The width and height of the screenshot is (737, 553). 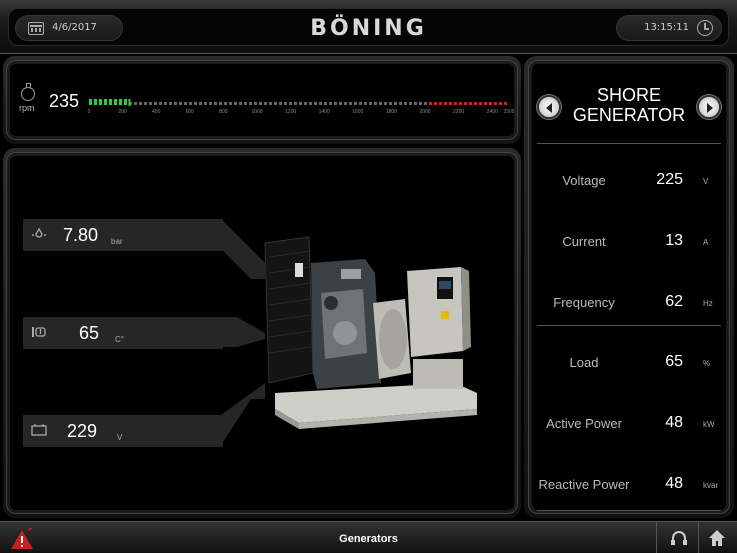 What do you see at coordinates (120, 437) in the screenshot?
I see `battery-voltage-unit: V` at bounding box center [120, 437].